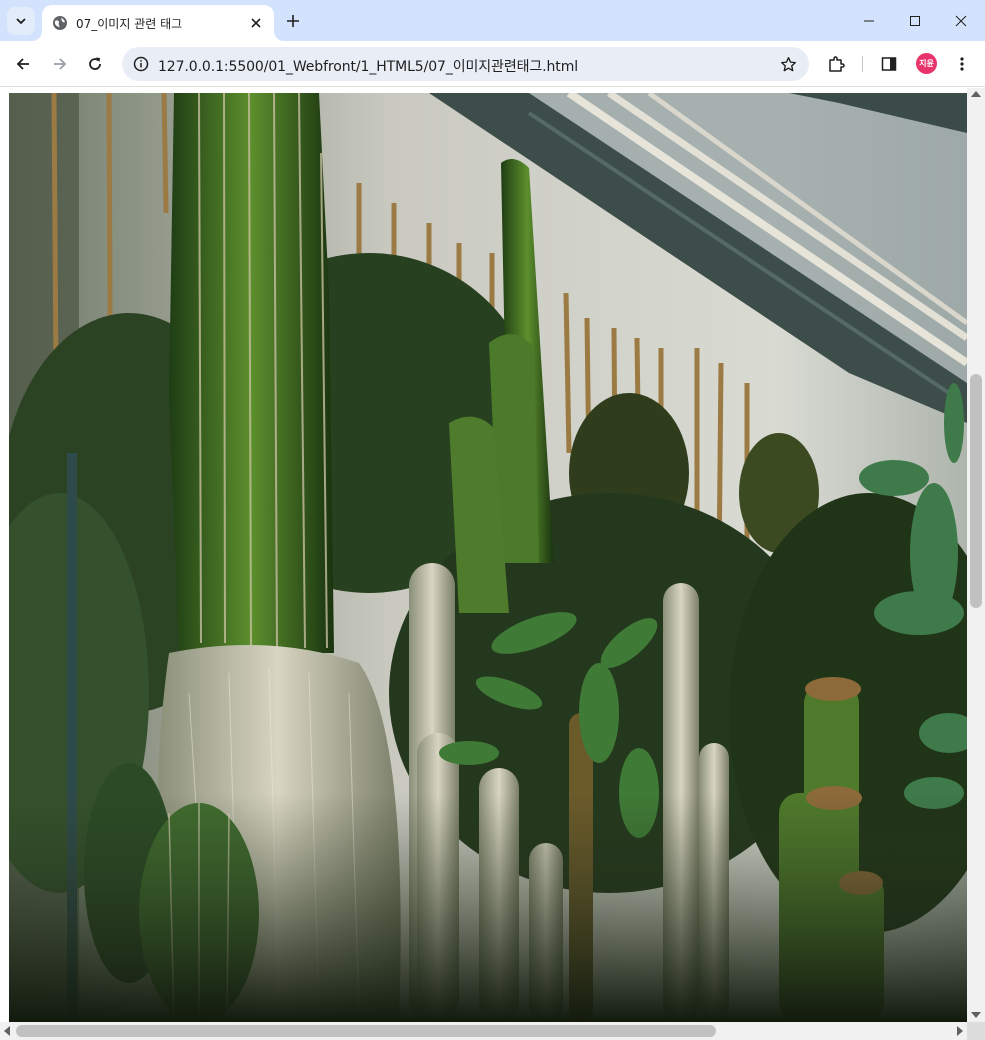 This screenshot has width=985, height=1040. I want to click on star-icon, so click(788, 63).